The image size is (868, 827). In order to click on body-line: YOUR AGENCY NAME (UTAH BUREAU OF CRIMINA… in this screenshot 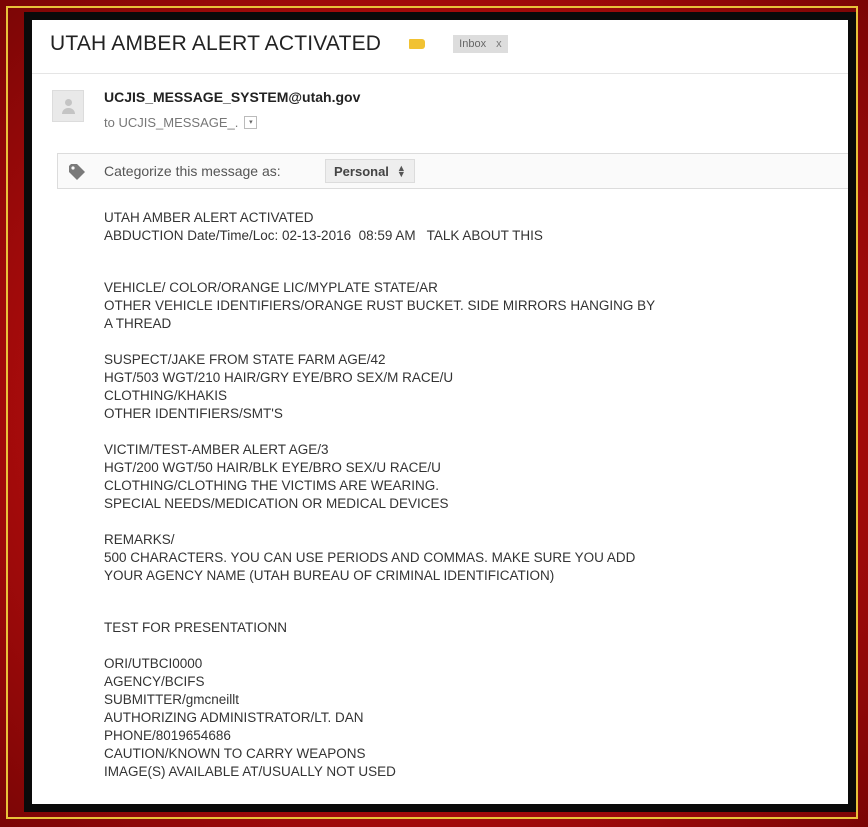, I will do `click(329, 575)`.